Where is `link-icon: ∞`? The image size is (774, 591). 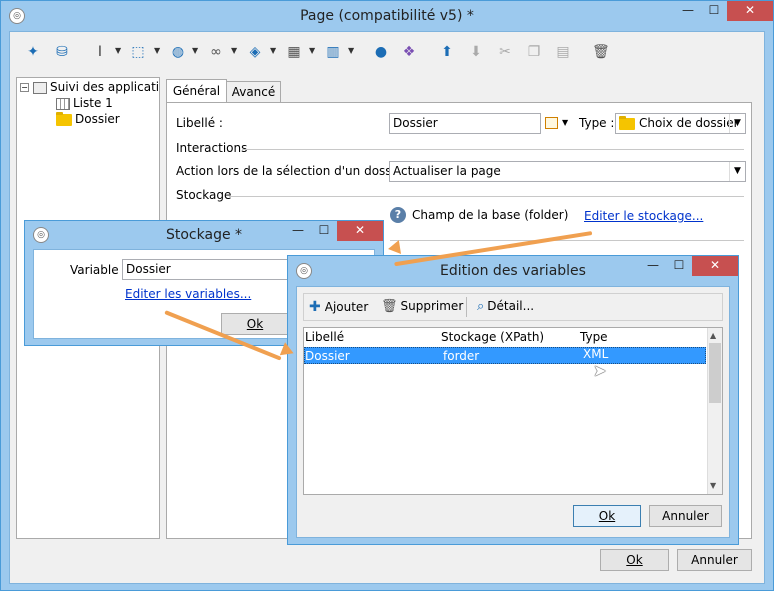
link-icon: ∞ is located at coordinates (216, 52).